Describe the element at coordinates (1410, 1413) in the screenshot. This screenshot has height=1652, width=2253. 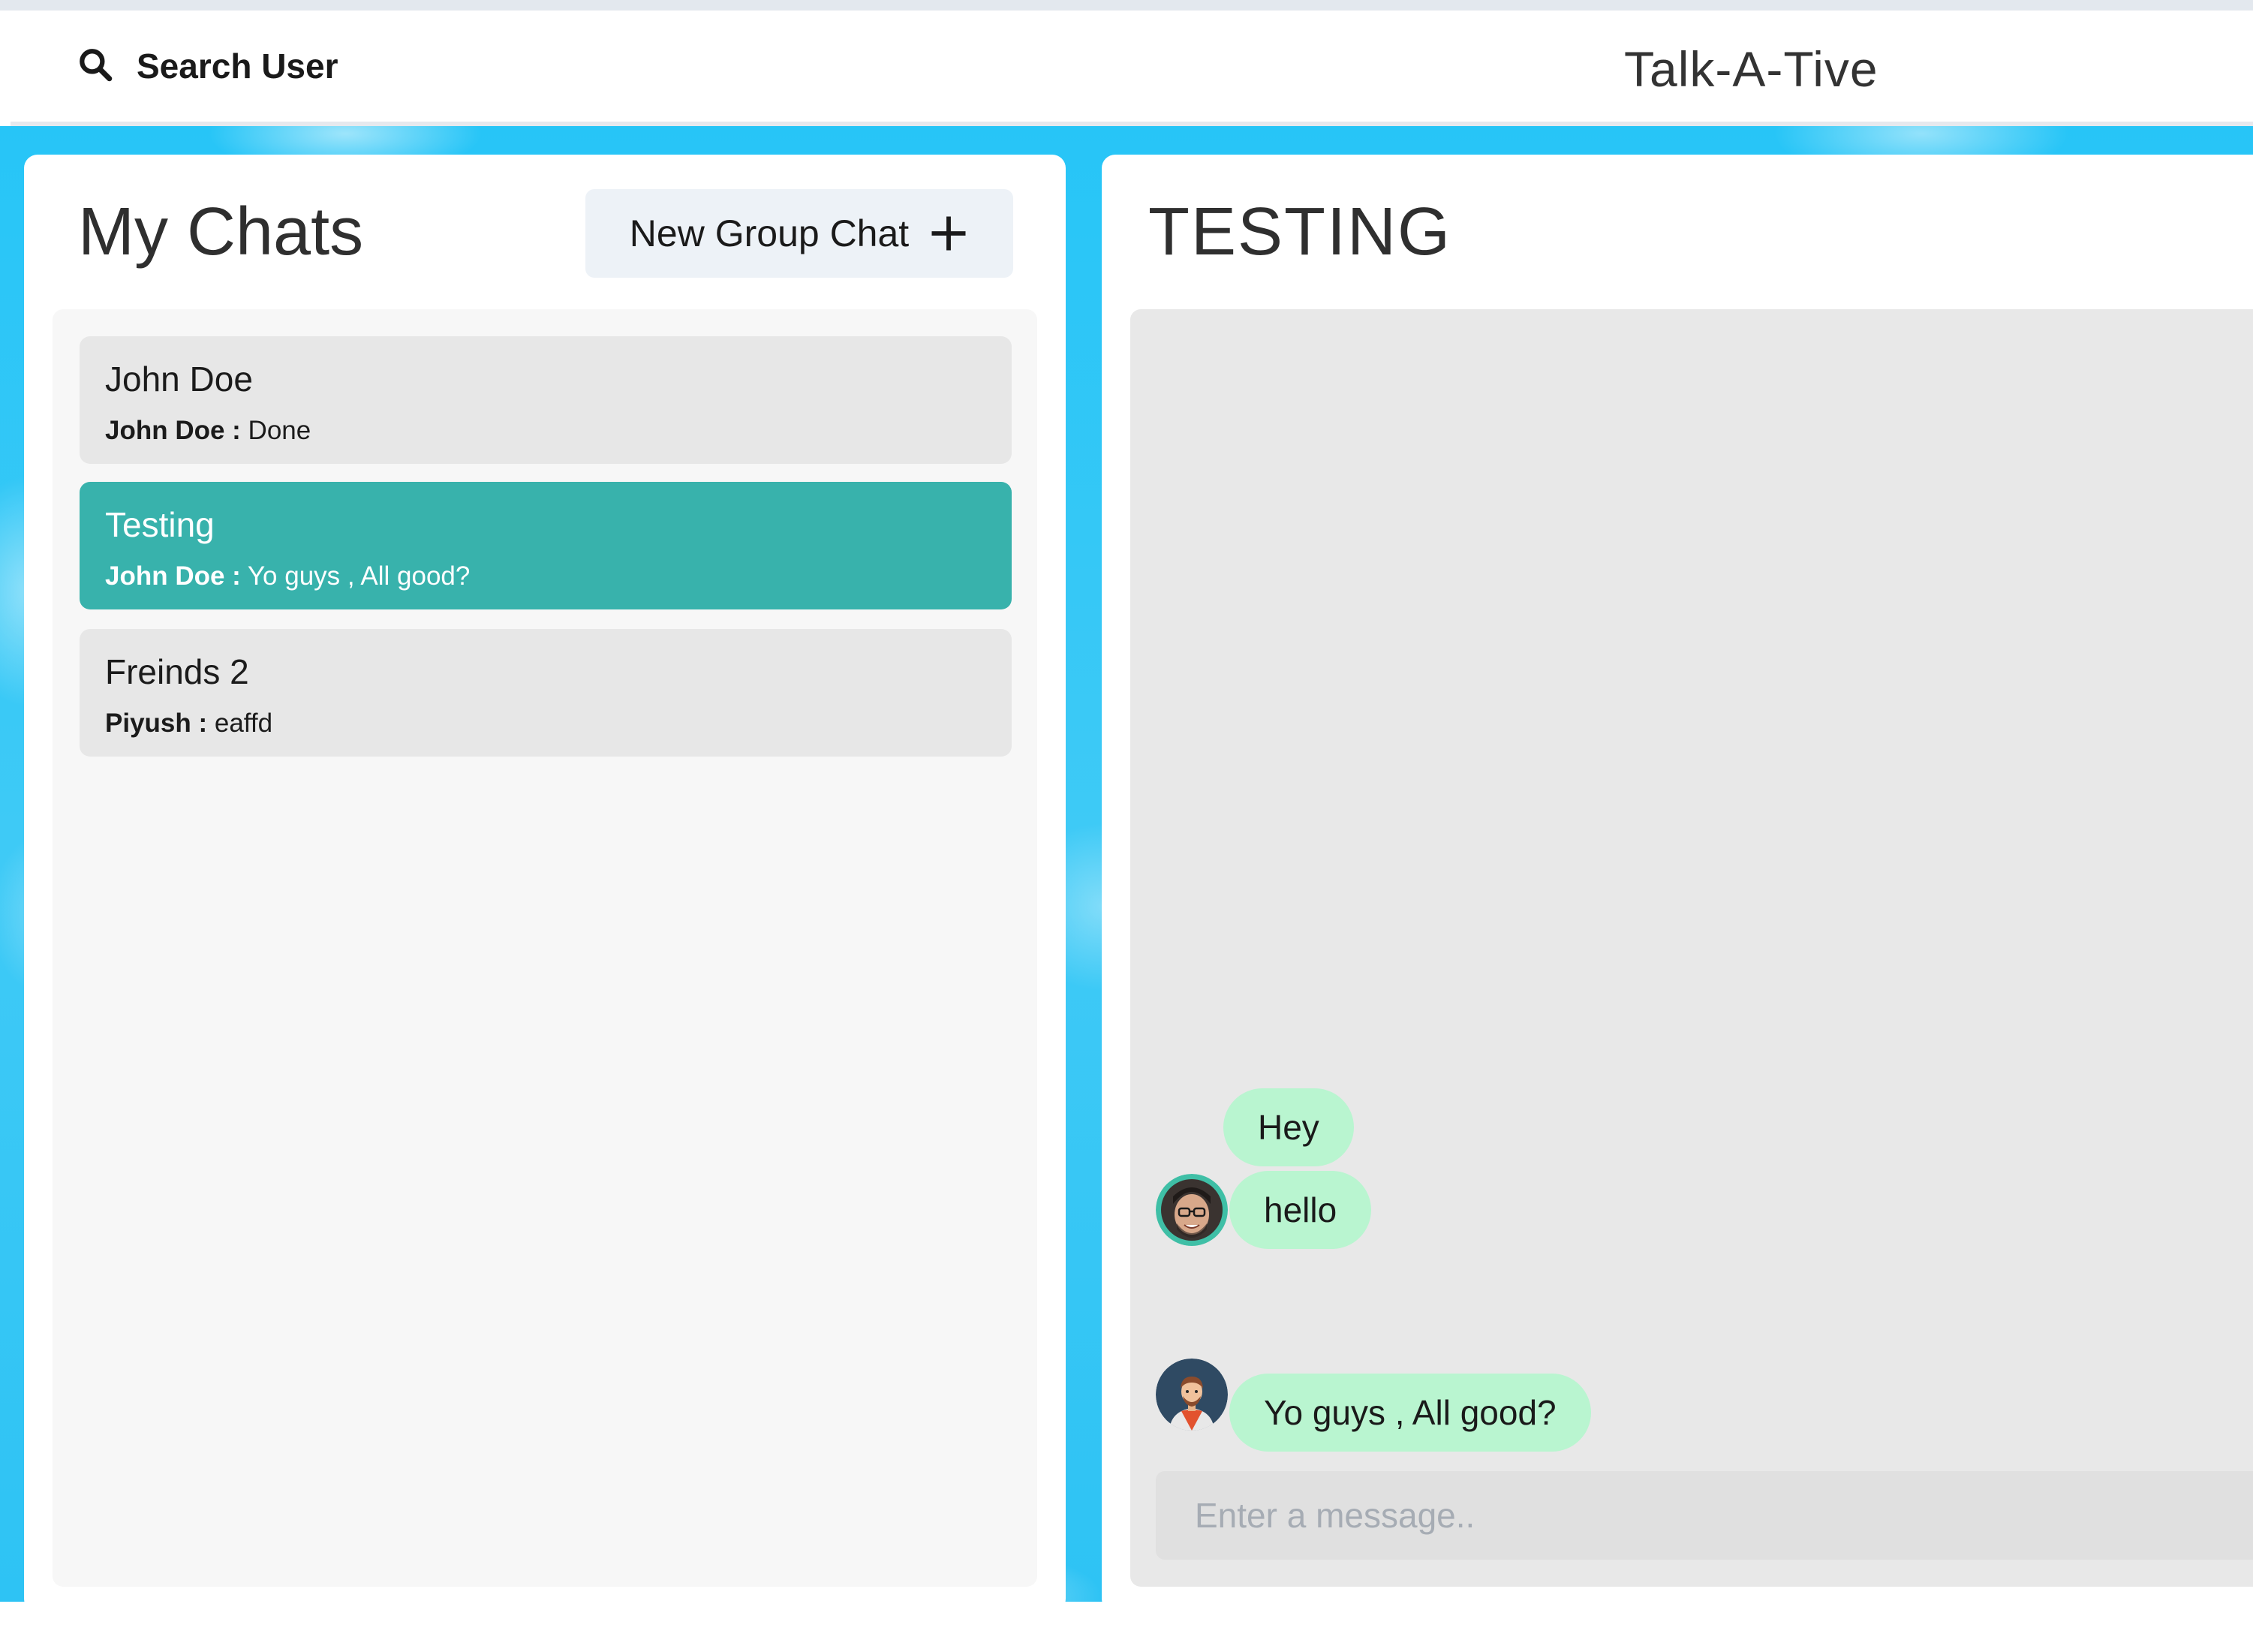
I see `message-bubble: Yo guys , All good?` at that location.